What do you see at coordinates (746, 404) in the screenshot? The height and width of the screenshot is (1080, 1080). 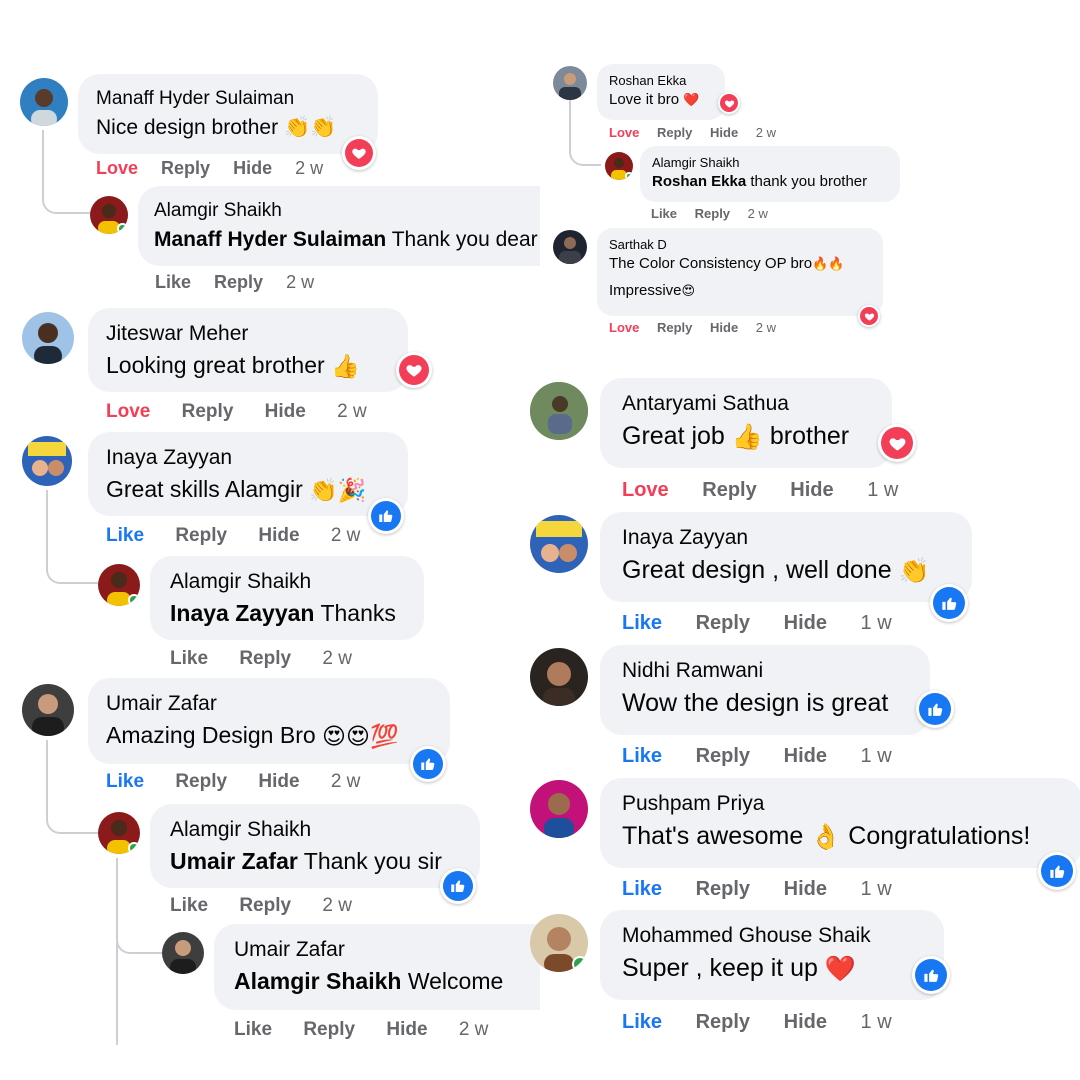 I see `commenter-name: Antaryami Sathua` at bounding box center [746, 404].